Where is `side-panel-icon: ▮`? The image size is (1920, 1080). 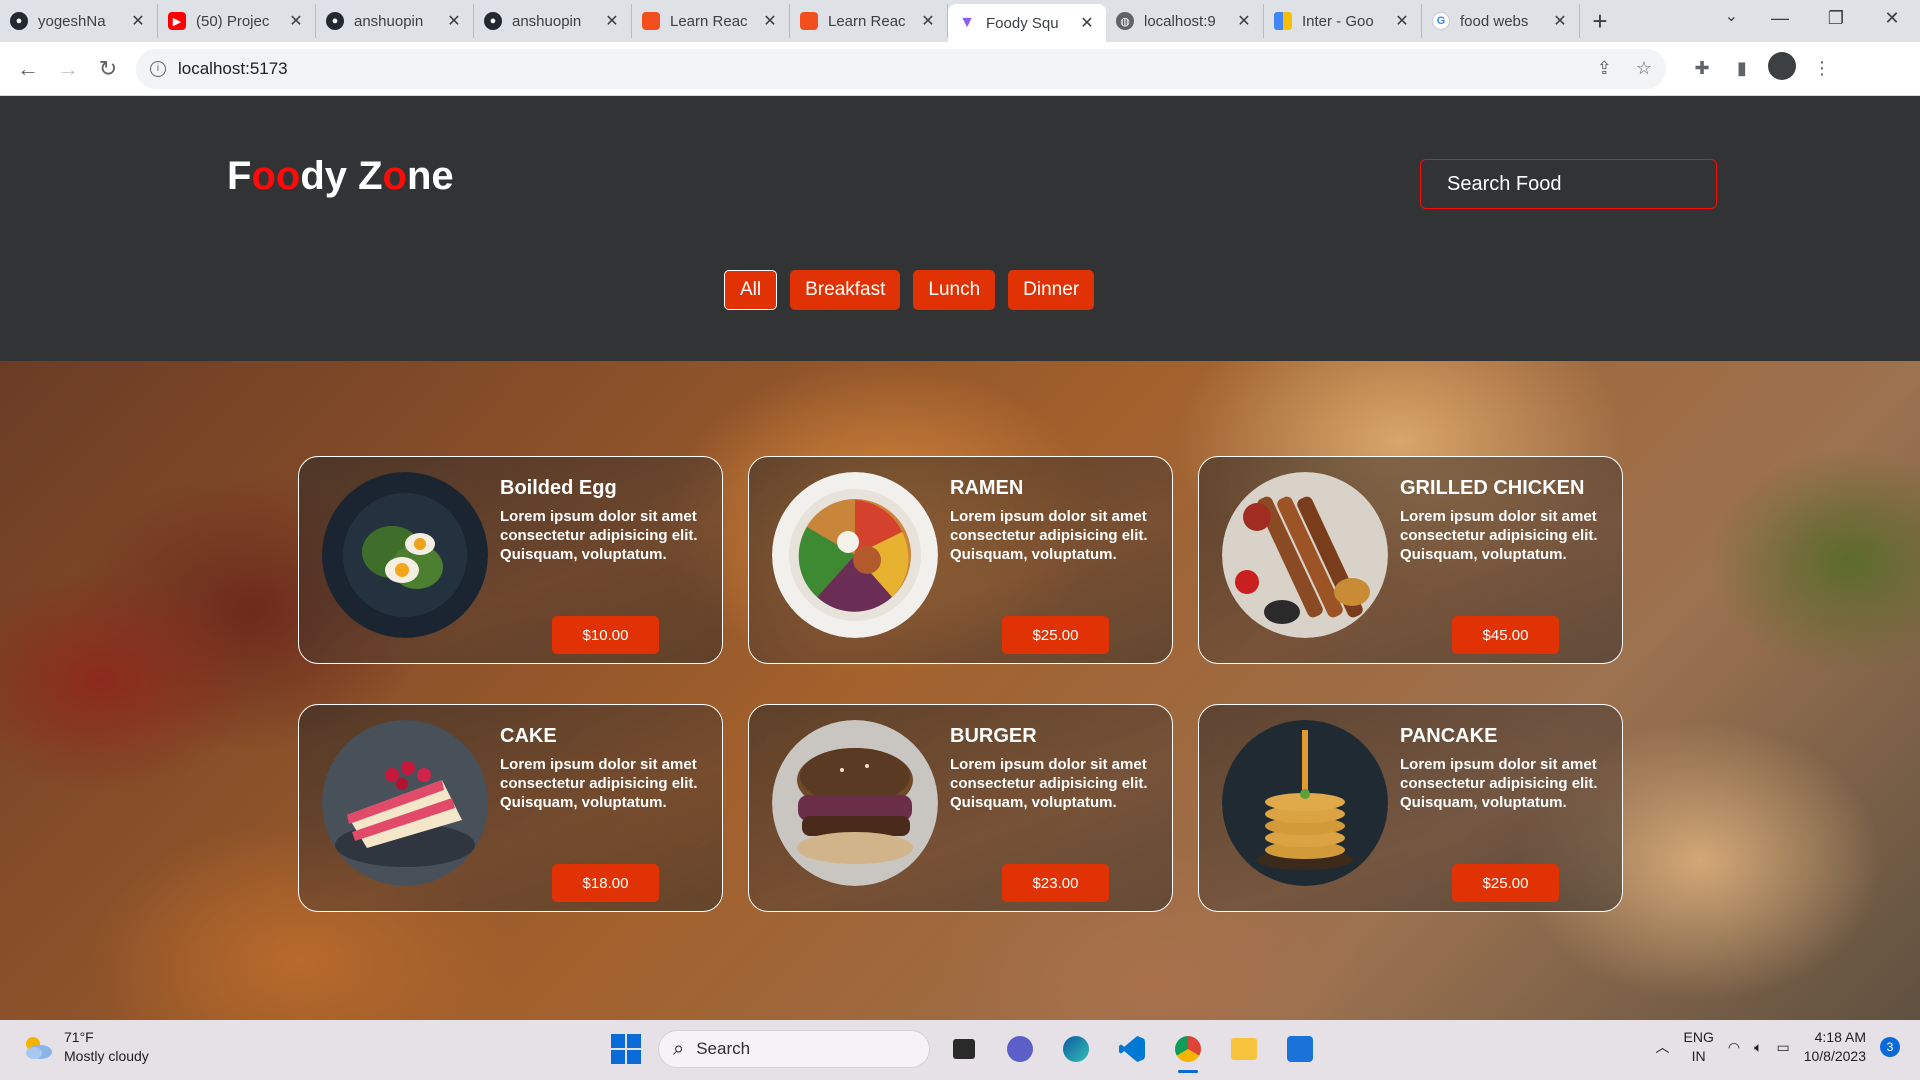 side-panel-icon: ▮ is located at coordinates (1742, 68).